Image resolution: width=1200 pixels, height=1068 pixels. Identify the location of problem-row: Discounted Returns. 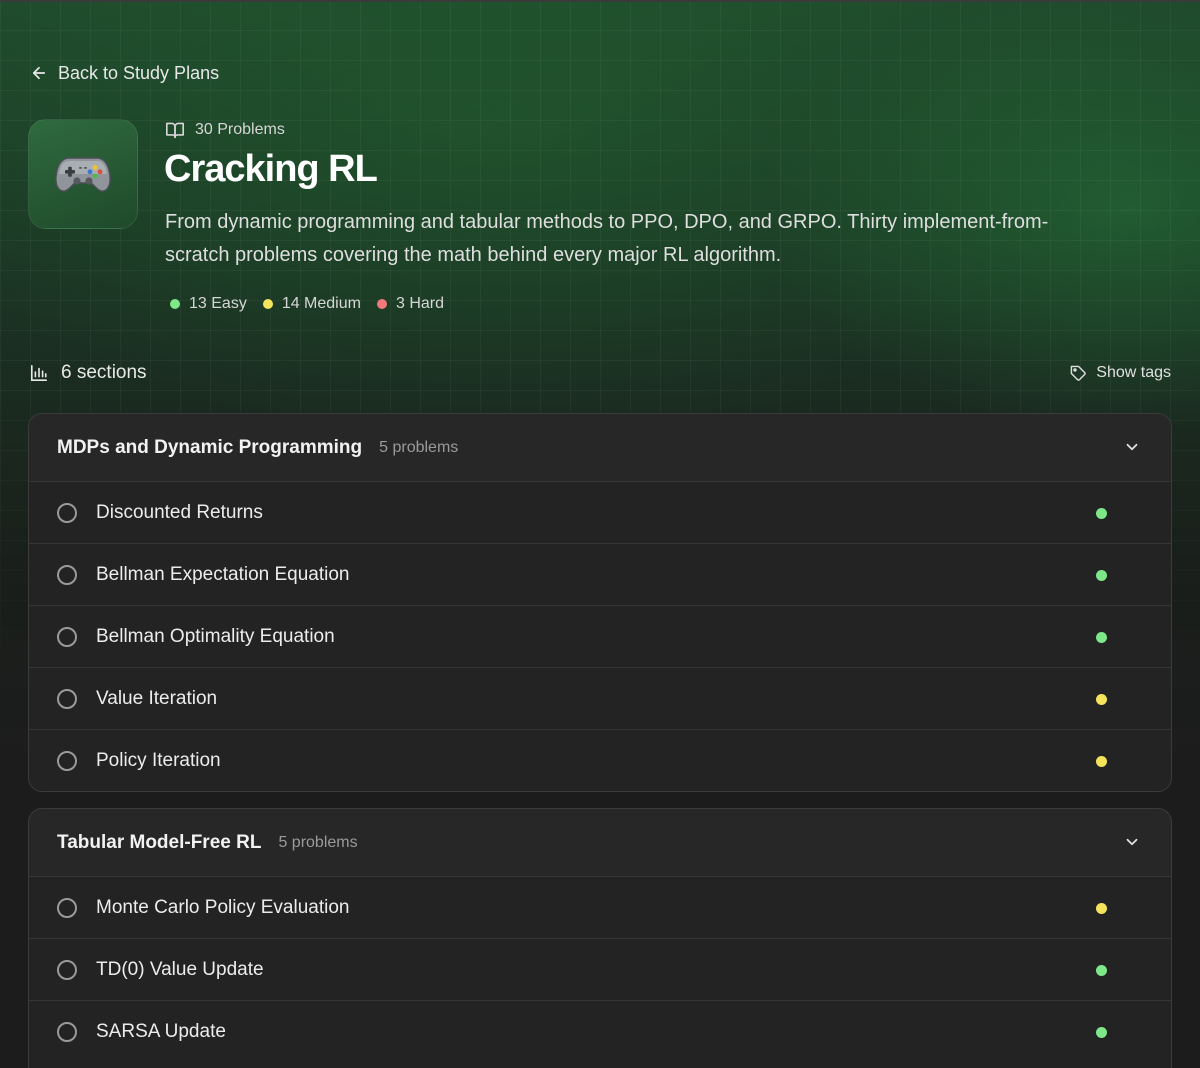
(600, 512).